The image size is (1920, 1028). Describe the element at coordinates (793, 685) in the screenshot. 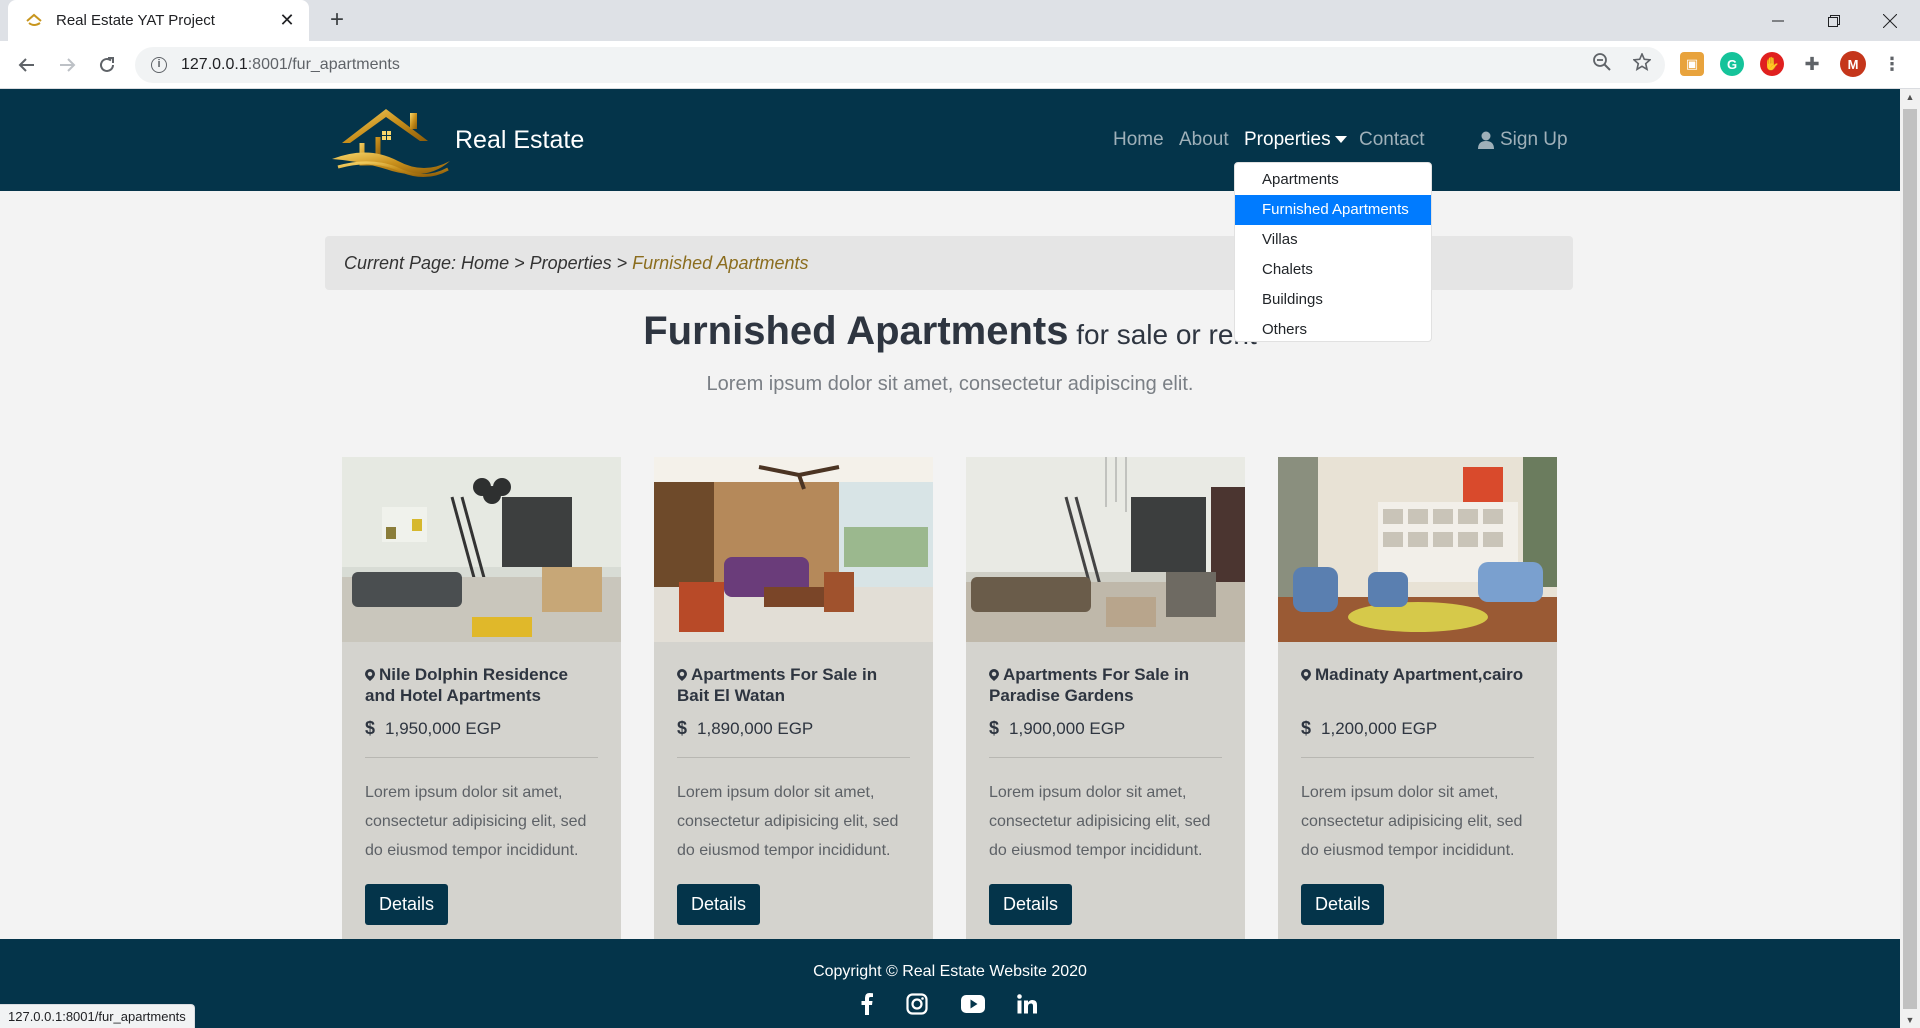

I see `property-title: Apartments For Sale in Bait El Watan` at that location.